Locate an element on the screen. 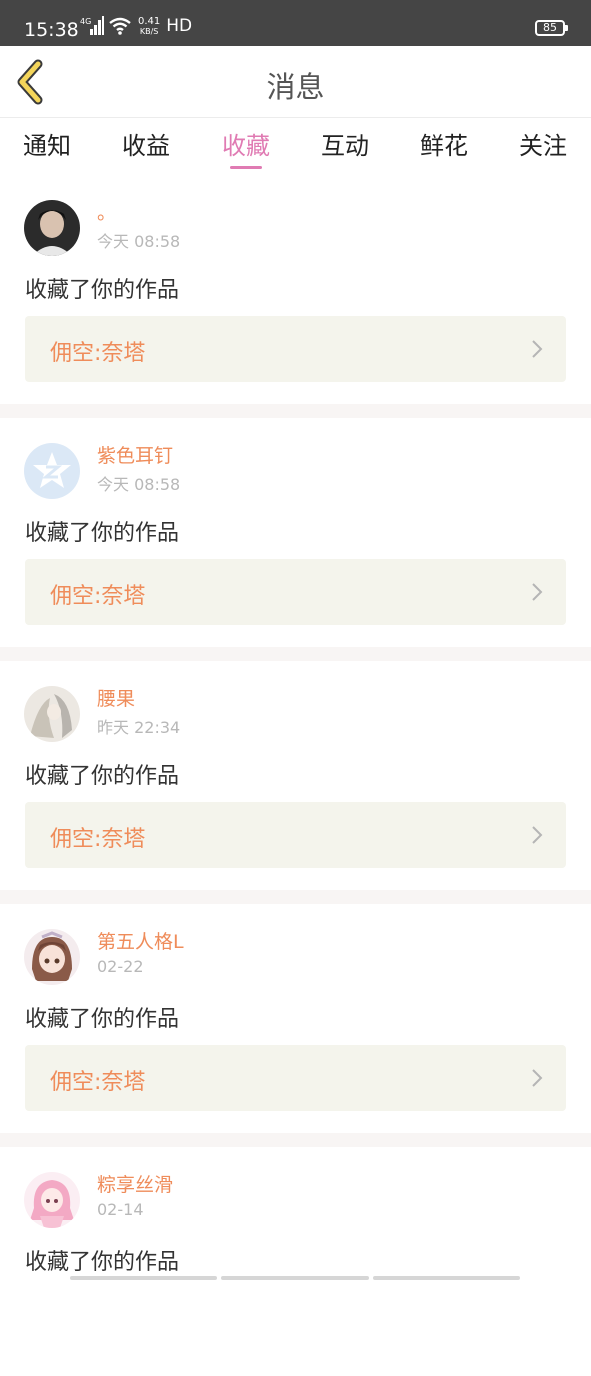  svg-text: 4G is located at coordinates (85, 21).